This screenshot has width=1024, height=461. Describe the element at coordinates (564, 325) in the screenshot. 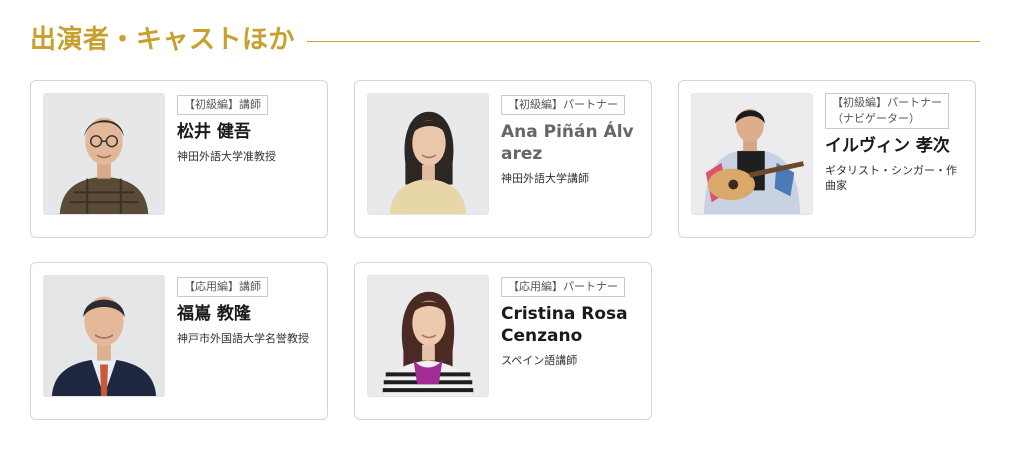

I see `cast-name: Cristina Rosa Cenzano` at that location.